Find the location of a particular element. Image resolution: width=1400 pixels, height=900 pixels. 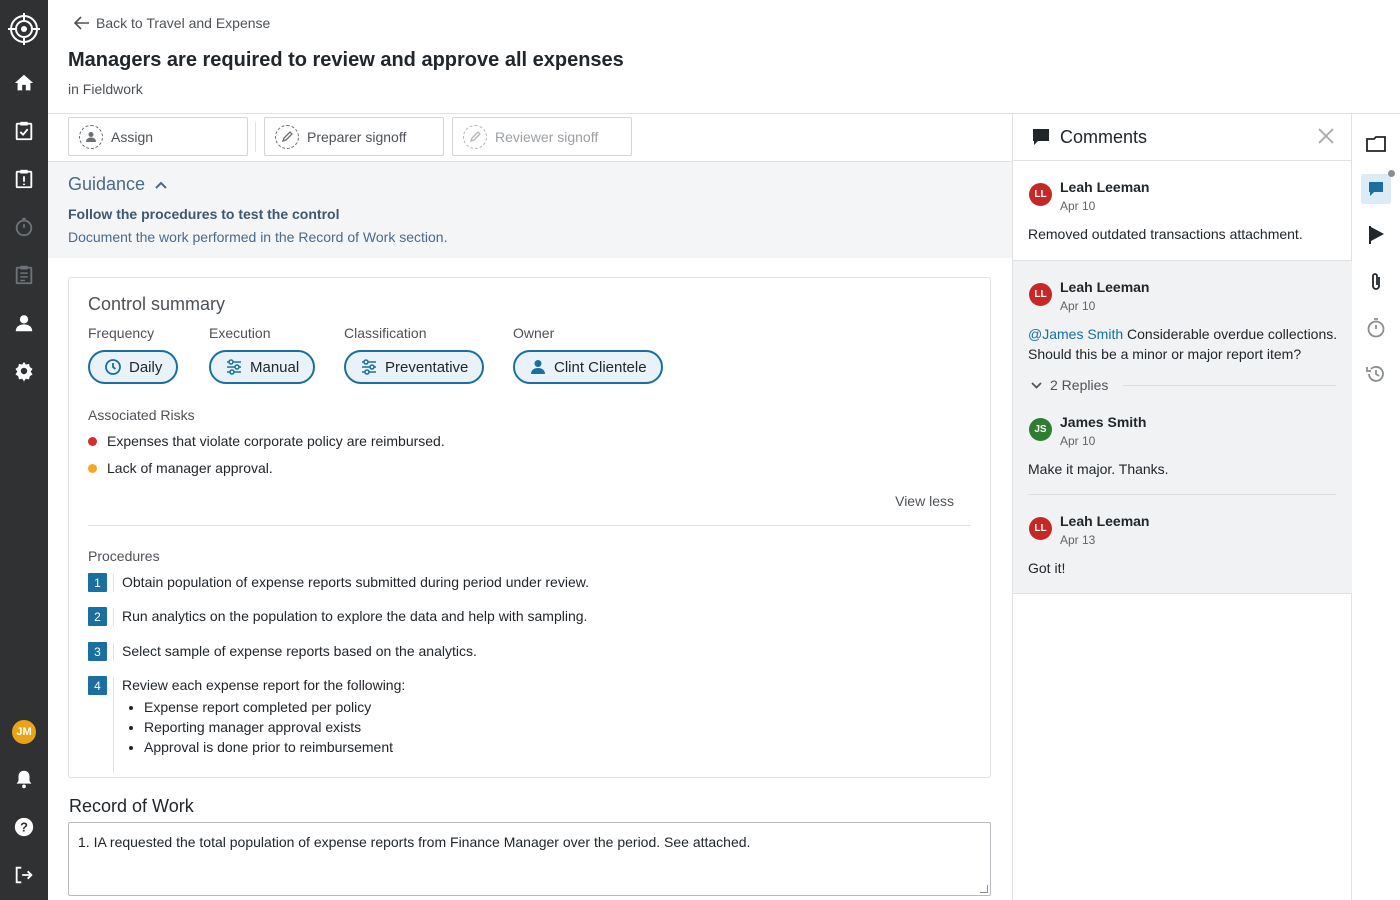

guidance-toggle: Guidance is located at coordinates (117, 184).